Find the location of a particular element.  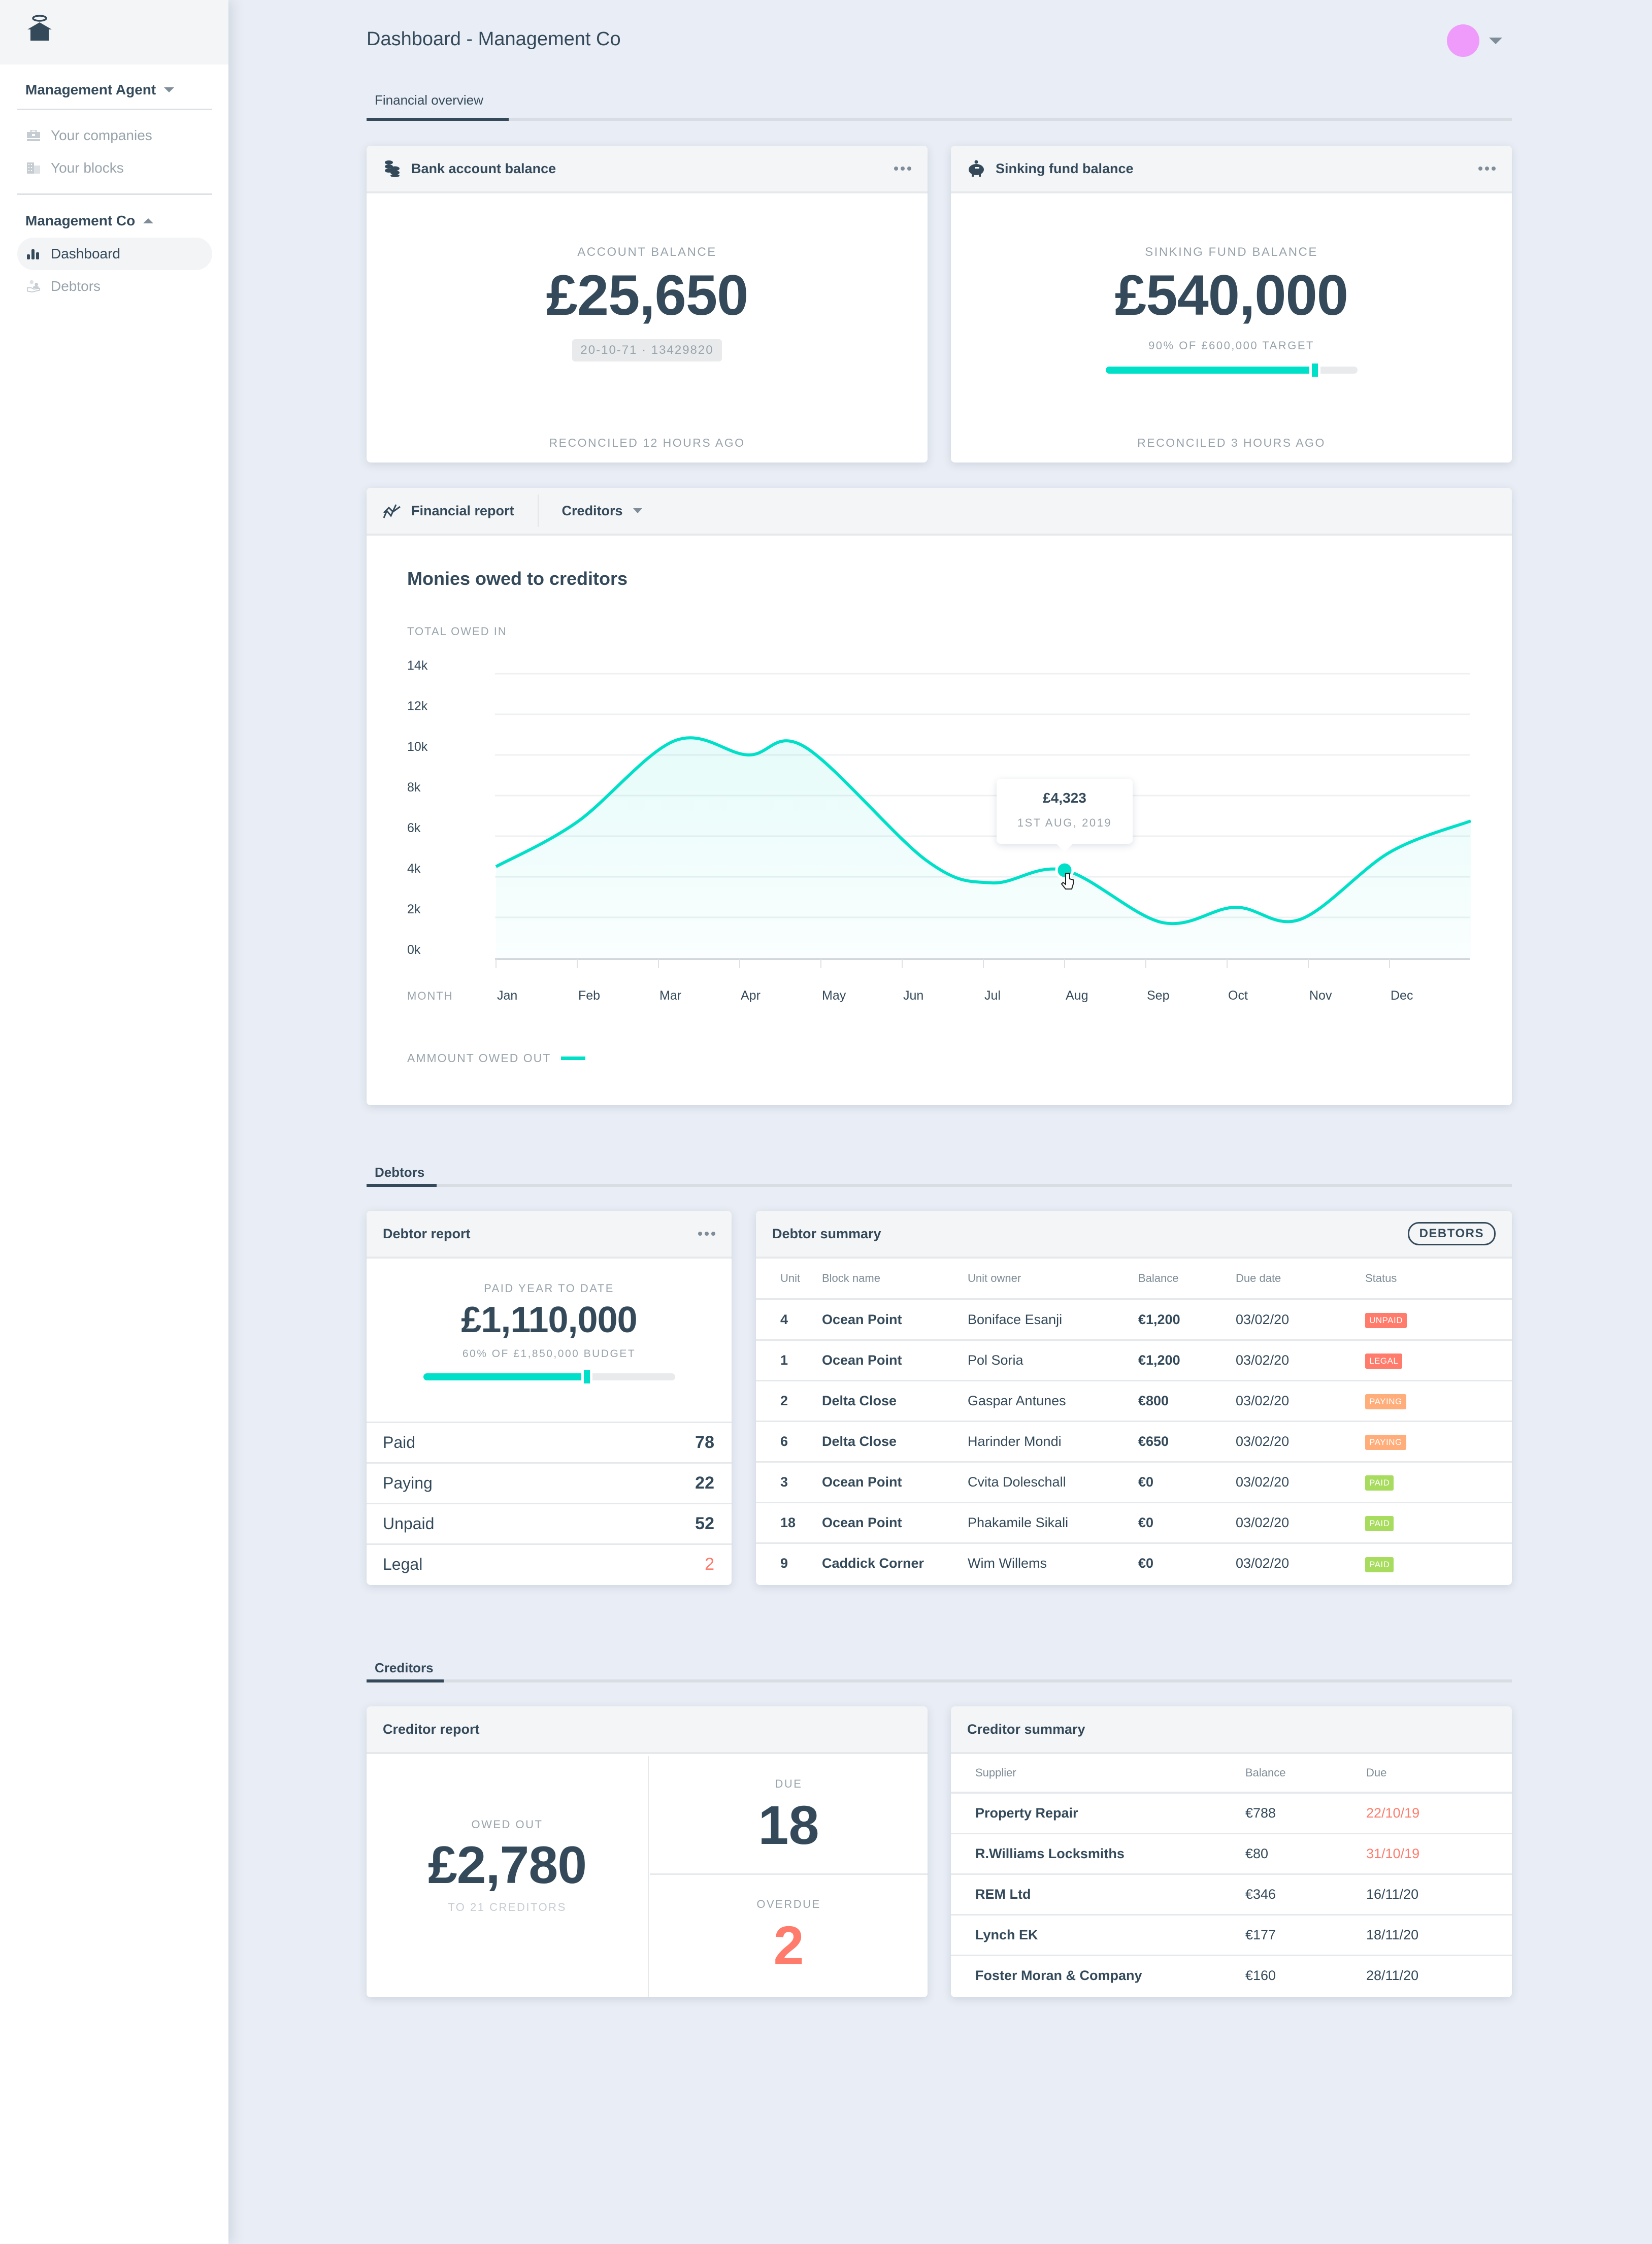

supplier-cell: Lynch EK is located at coordinates (1098, 1935).